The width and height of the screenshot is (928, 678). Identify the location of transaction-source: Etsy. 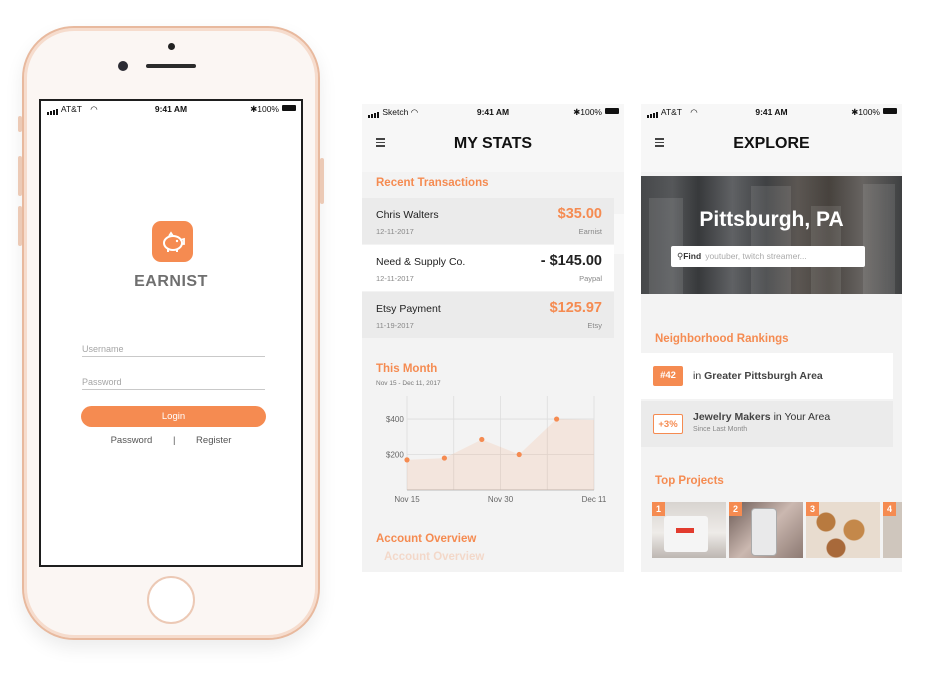
(594, 325).